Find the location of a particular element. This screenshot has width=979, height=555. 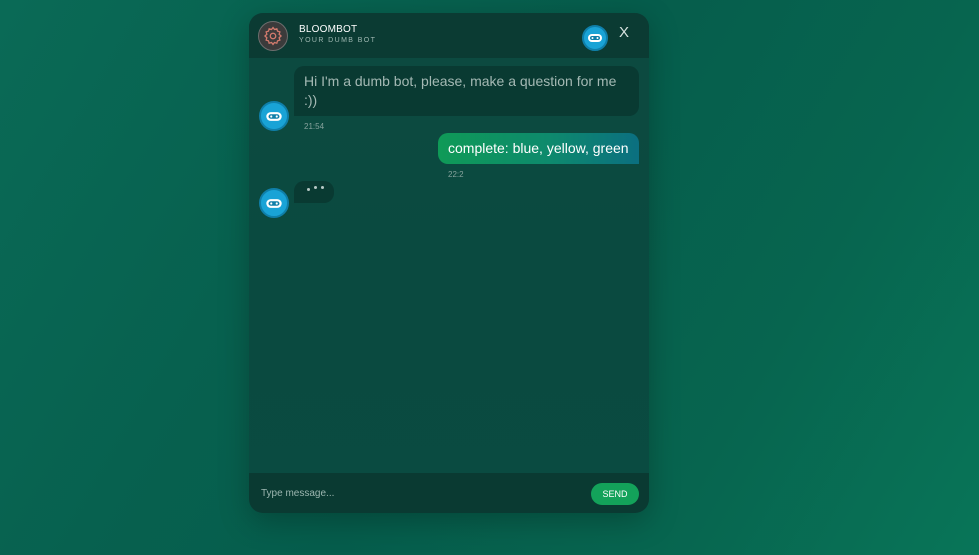

chat-title: BLOOMBOT is located at coordinates (328, 29).